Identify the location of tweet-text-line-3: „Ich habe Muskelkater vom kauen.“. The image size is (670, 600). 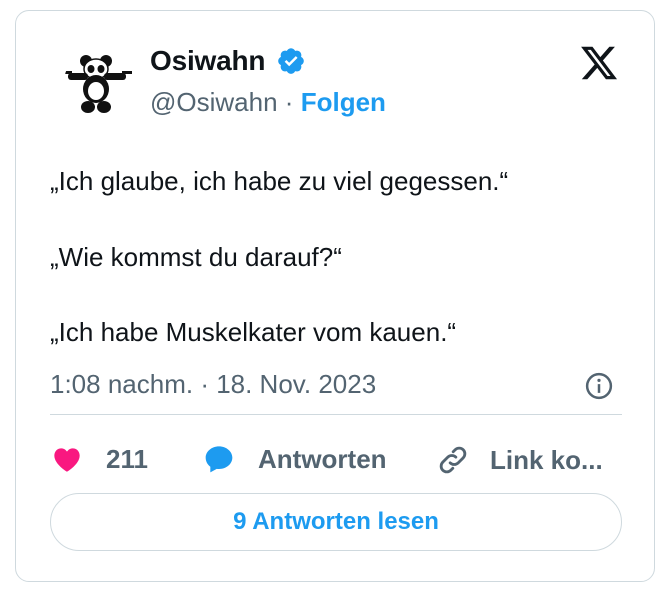
(253, 332).